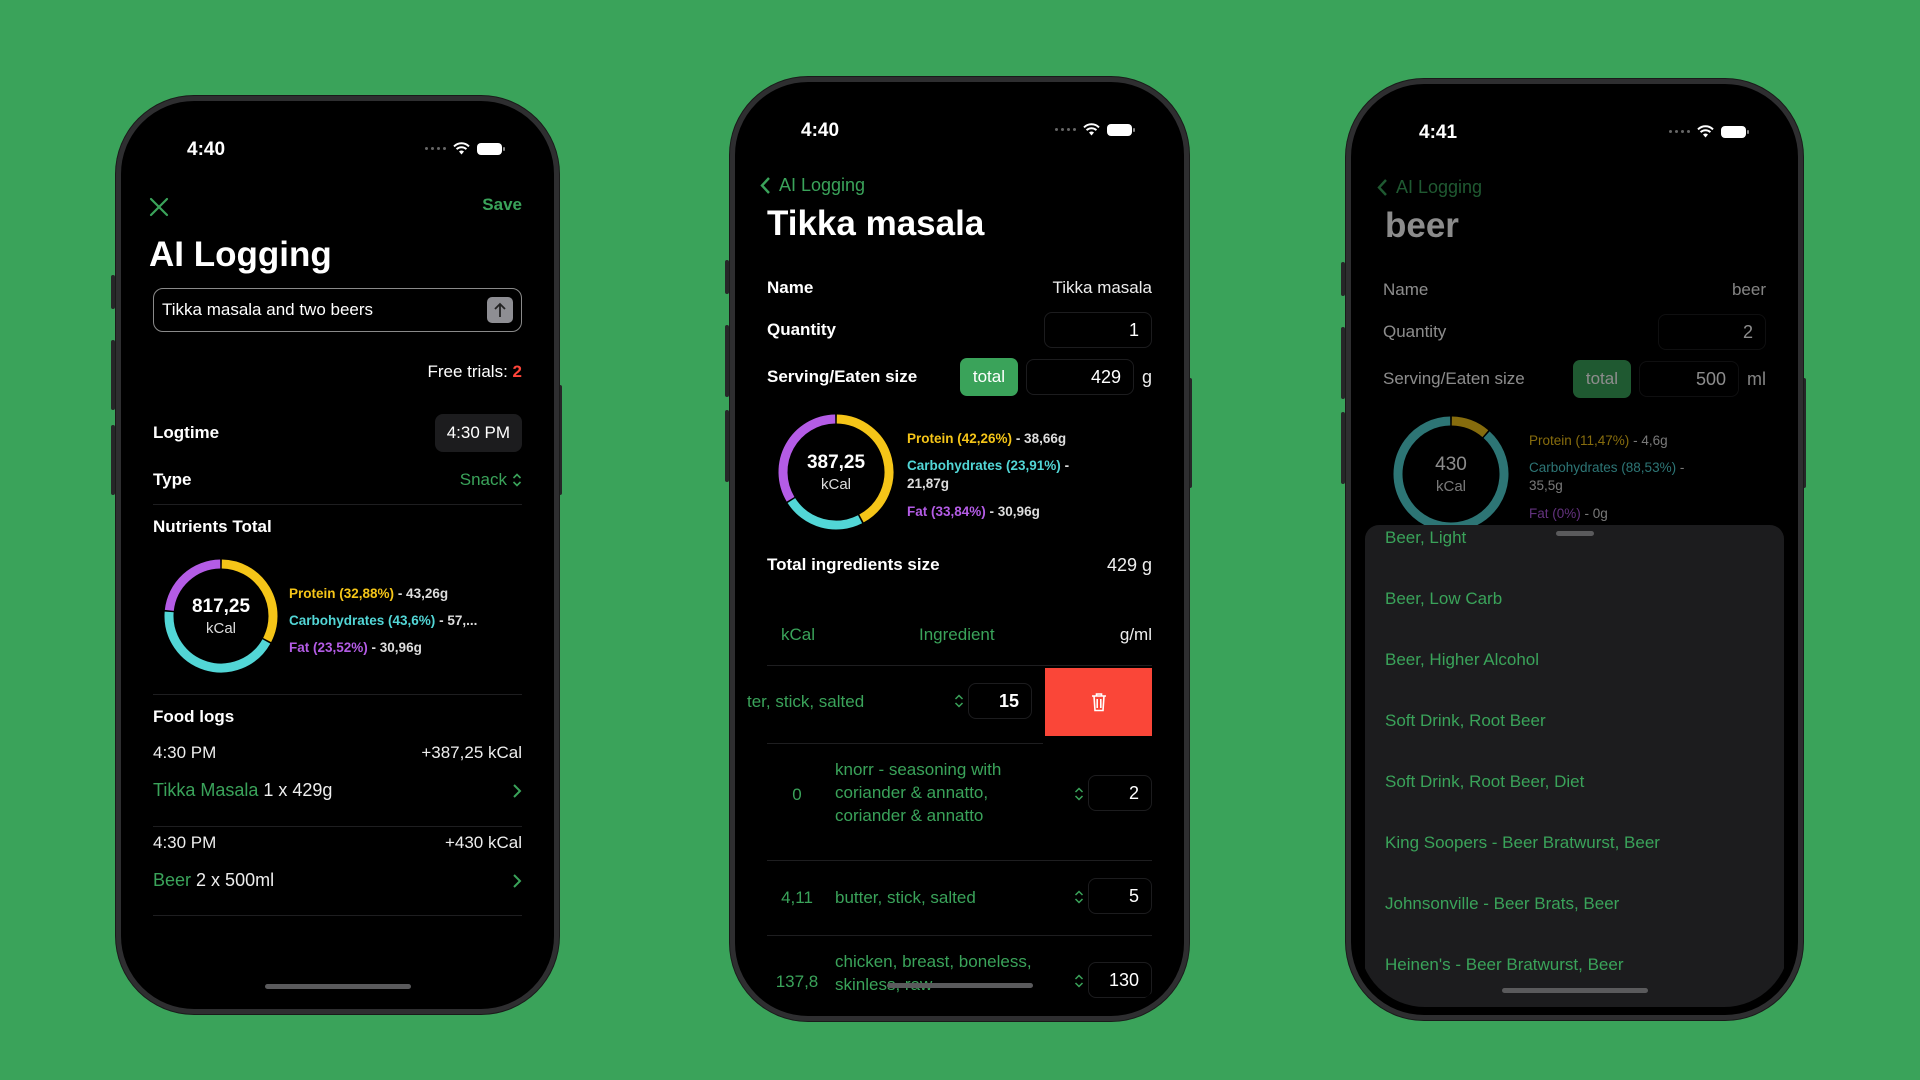  I want to click on food-log-name: Beer, so click(172, 880).